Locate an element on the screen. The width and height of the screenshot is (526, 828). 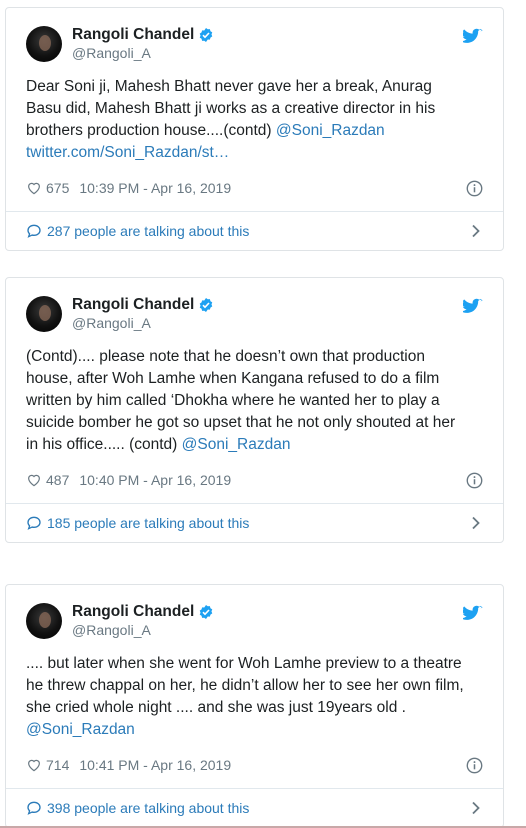
timestamp: 10:40 PM - Apr 16, 2019 is located at coordinates (155, 480).